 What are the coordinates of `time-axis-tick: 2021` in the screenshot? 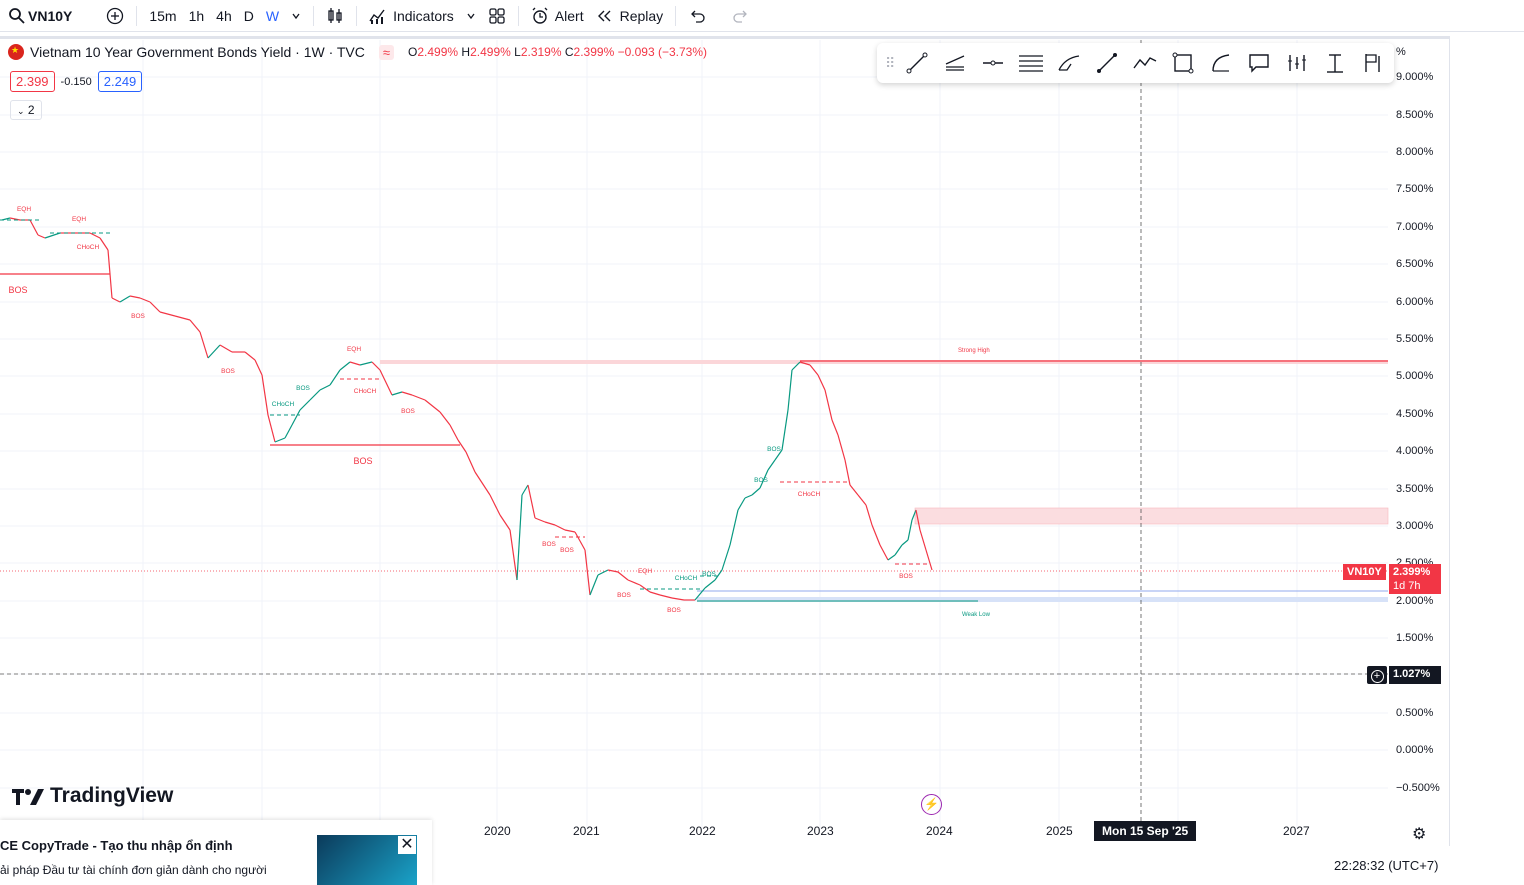 It's located at (586, 831).